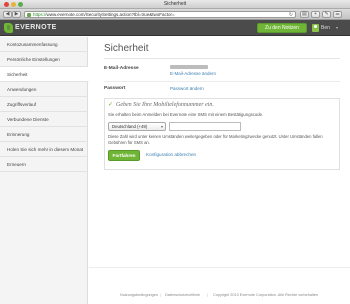 The width and height of the screenshot is (350, 304). What do you see at coordinates (44, 59) in the screenshot?
I see `sidebar-item-personal-settings: Persönliche Einstellungen` at bounding box center [44, 59].